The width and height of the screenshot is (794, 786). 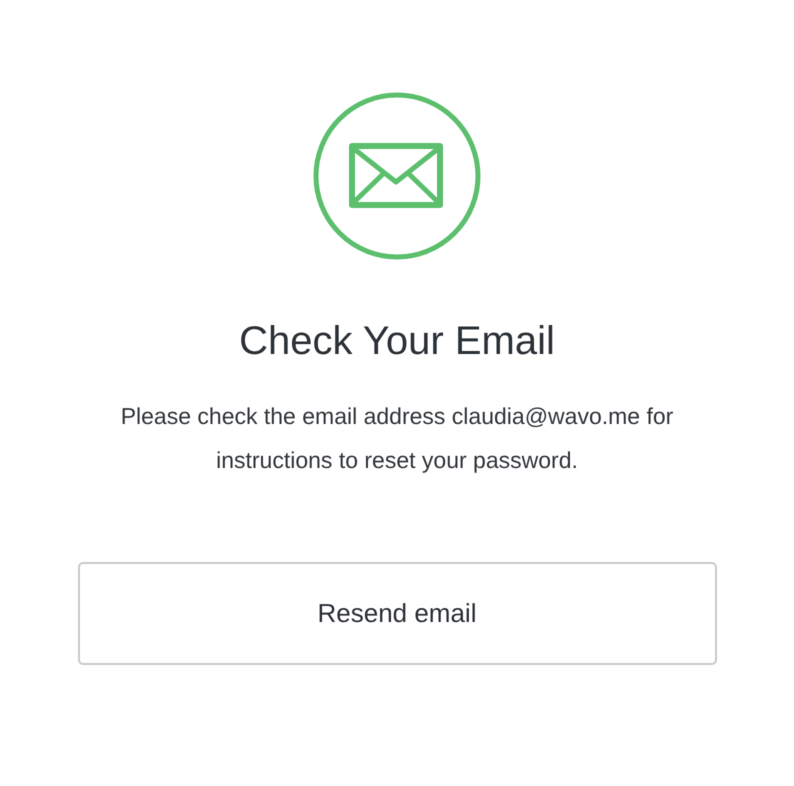 What do you see at coordinates (397, 613) in the screenshot?
I see `resend-email-button: Resend email` at bounding box center [397, 613].